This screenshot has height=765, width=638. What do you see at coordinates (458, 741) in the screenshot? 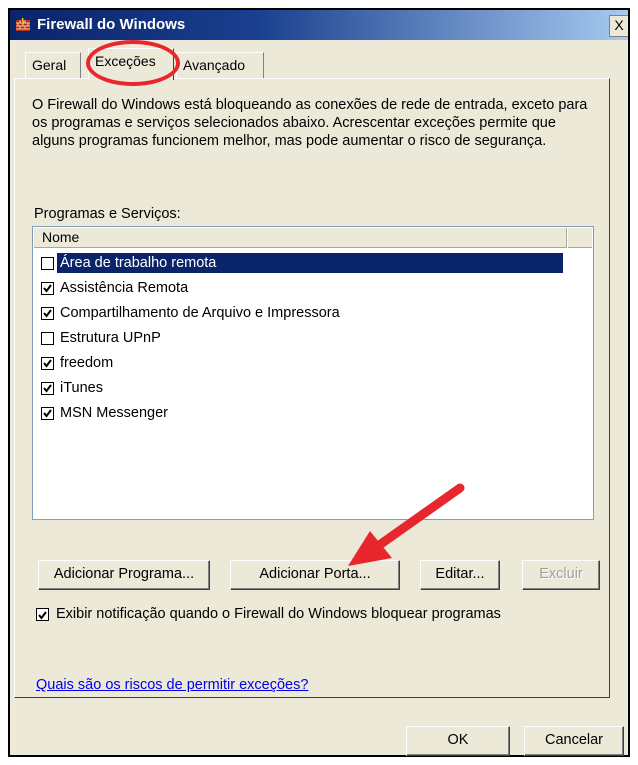
I see `ok-button: OK` at bounding box center [458, 741].